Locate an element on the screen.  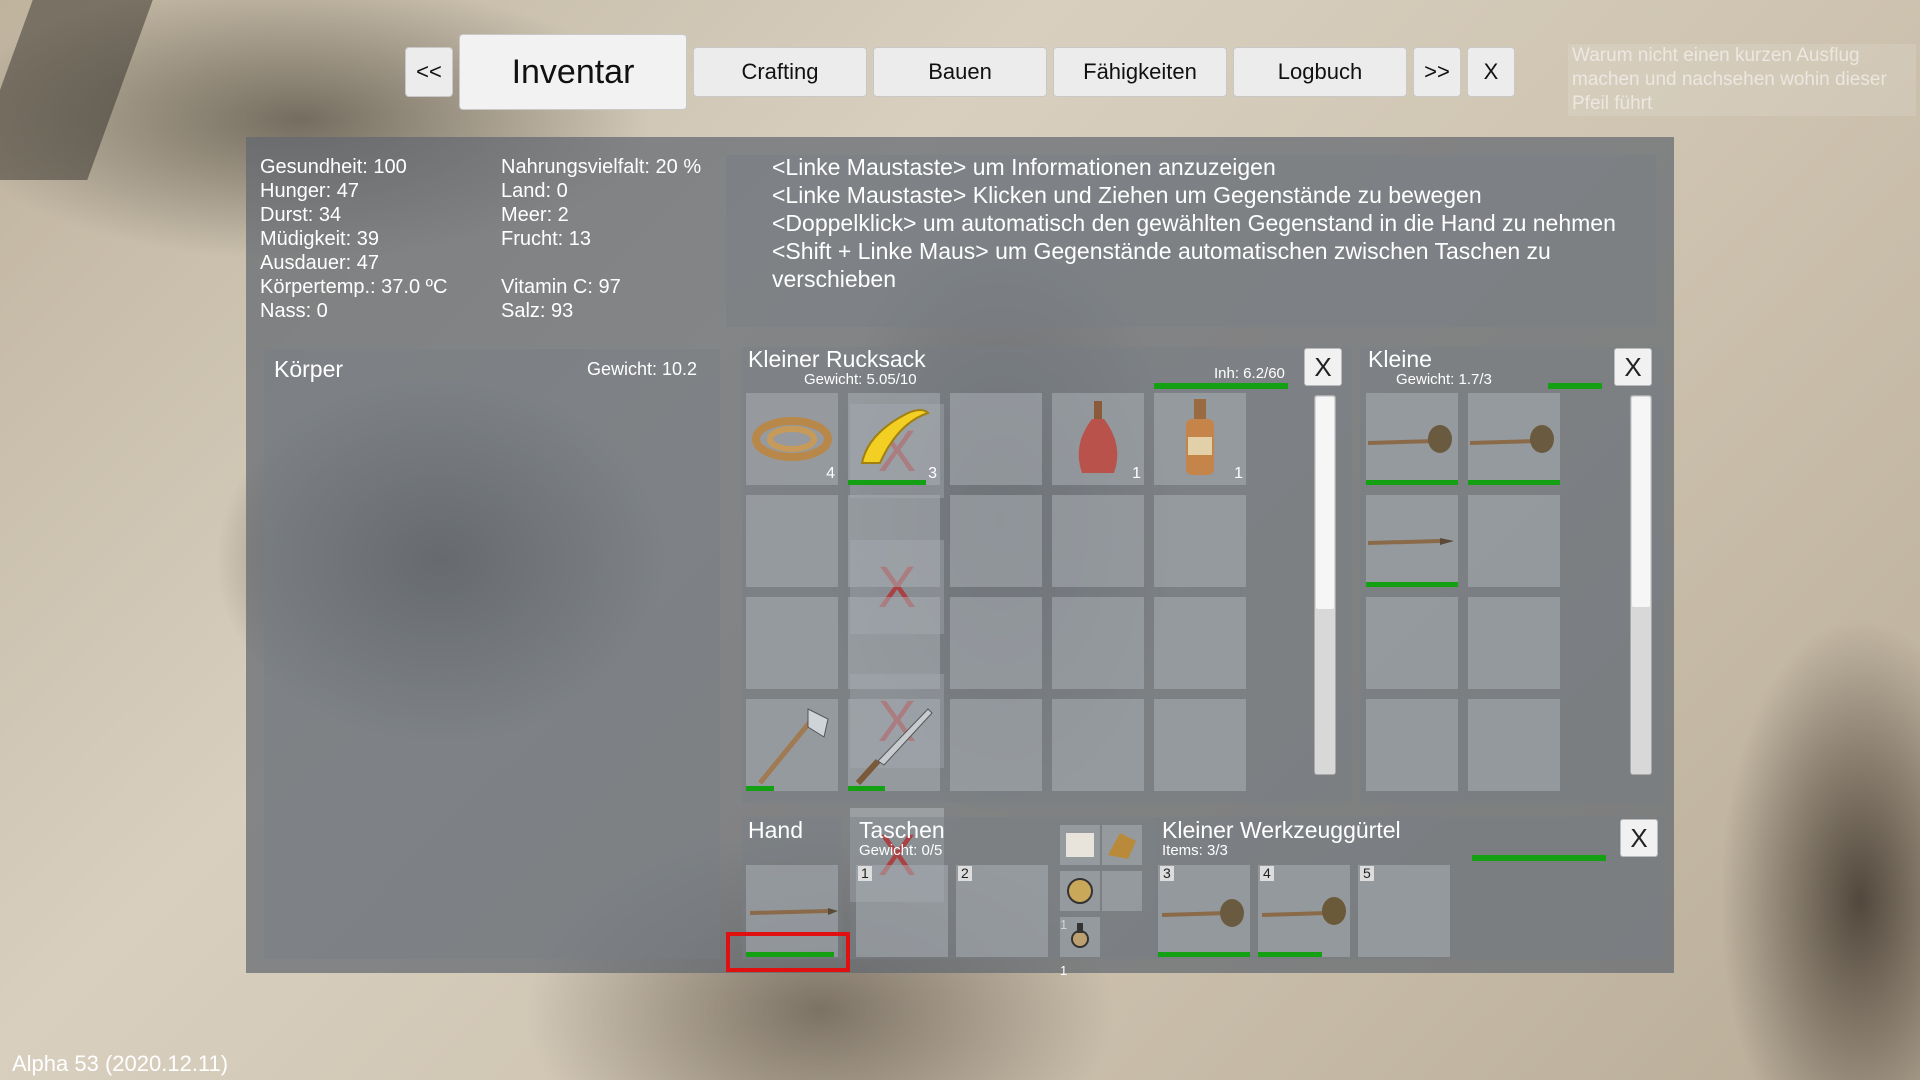
small-bag-close-button: X is located at coordinates (1633, 367).